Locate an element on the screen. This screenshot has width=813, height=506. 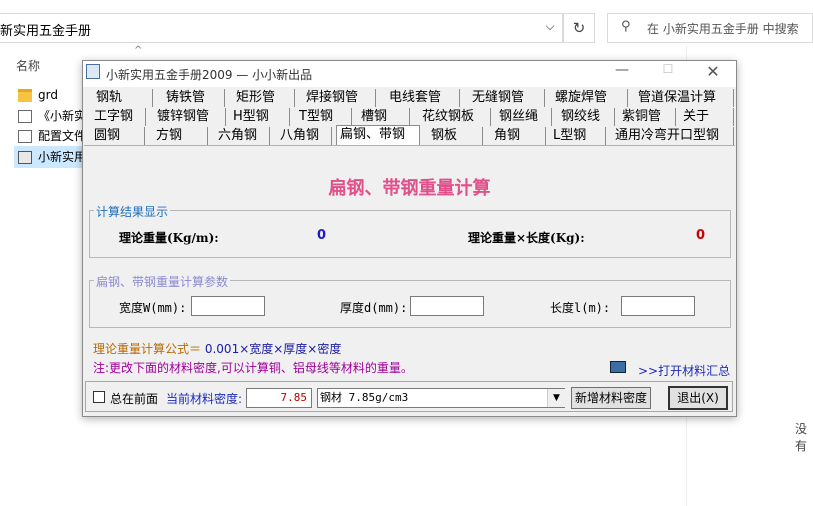
open-material-summary-link: >>打开材料汇总 is located at coordinates (684, 370).